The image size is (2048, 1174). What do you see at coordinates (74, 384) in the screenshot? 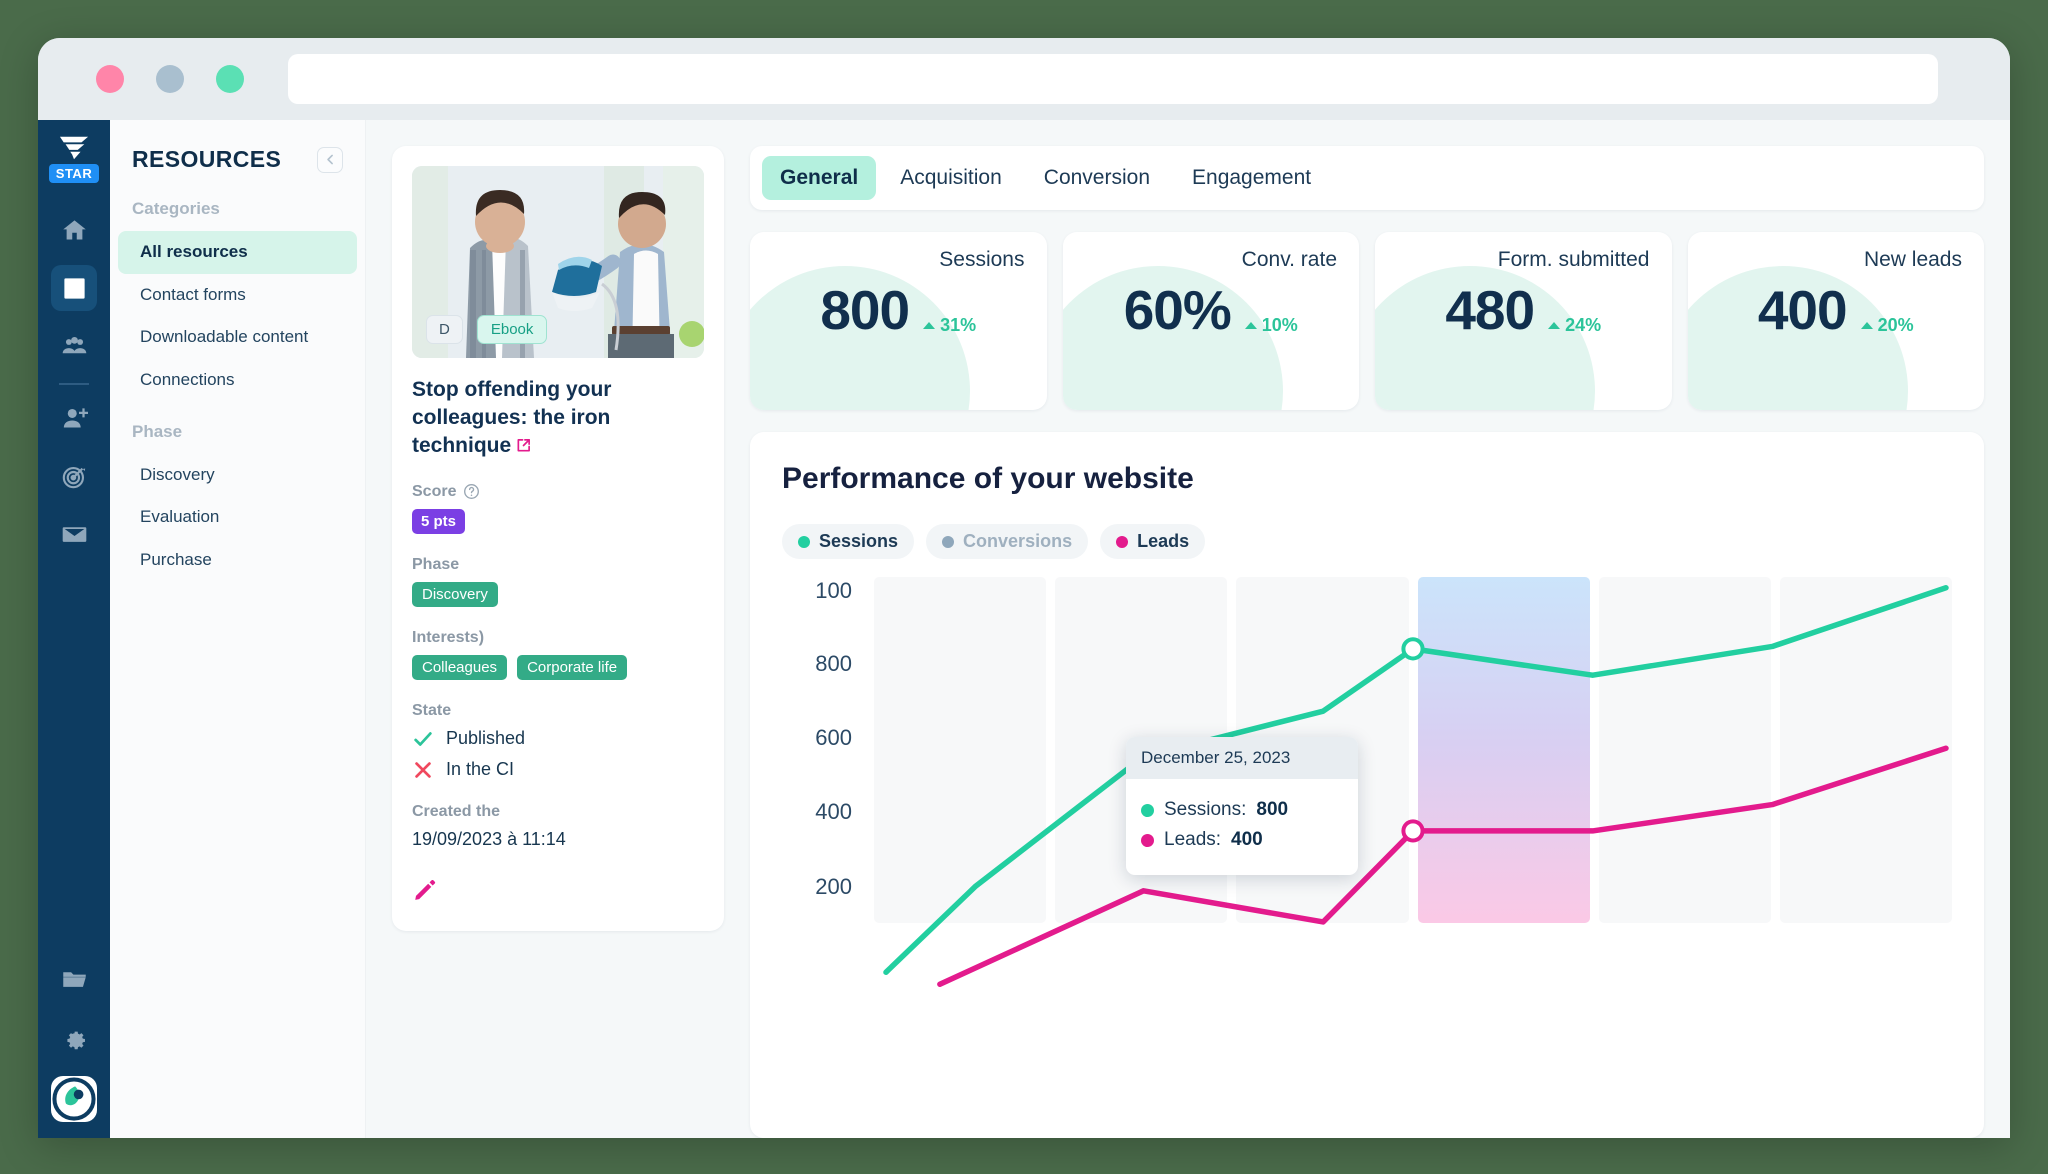
I see `rail-divider` at bounding box center [74, 384].